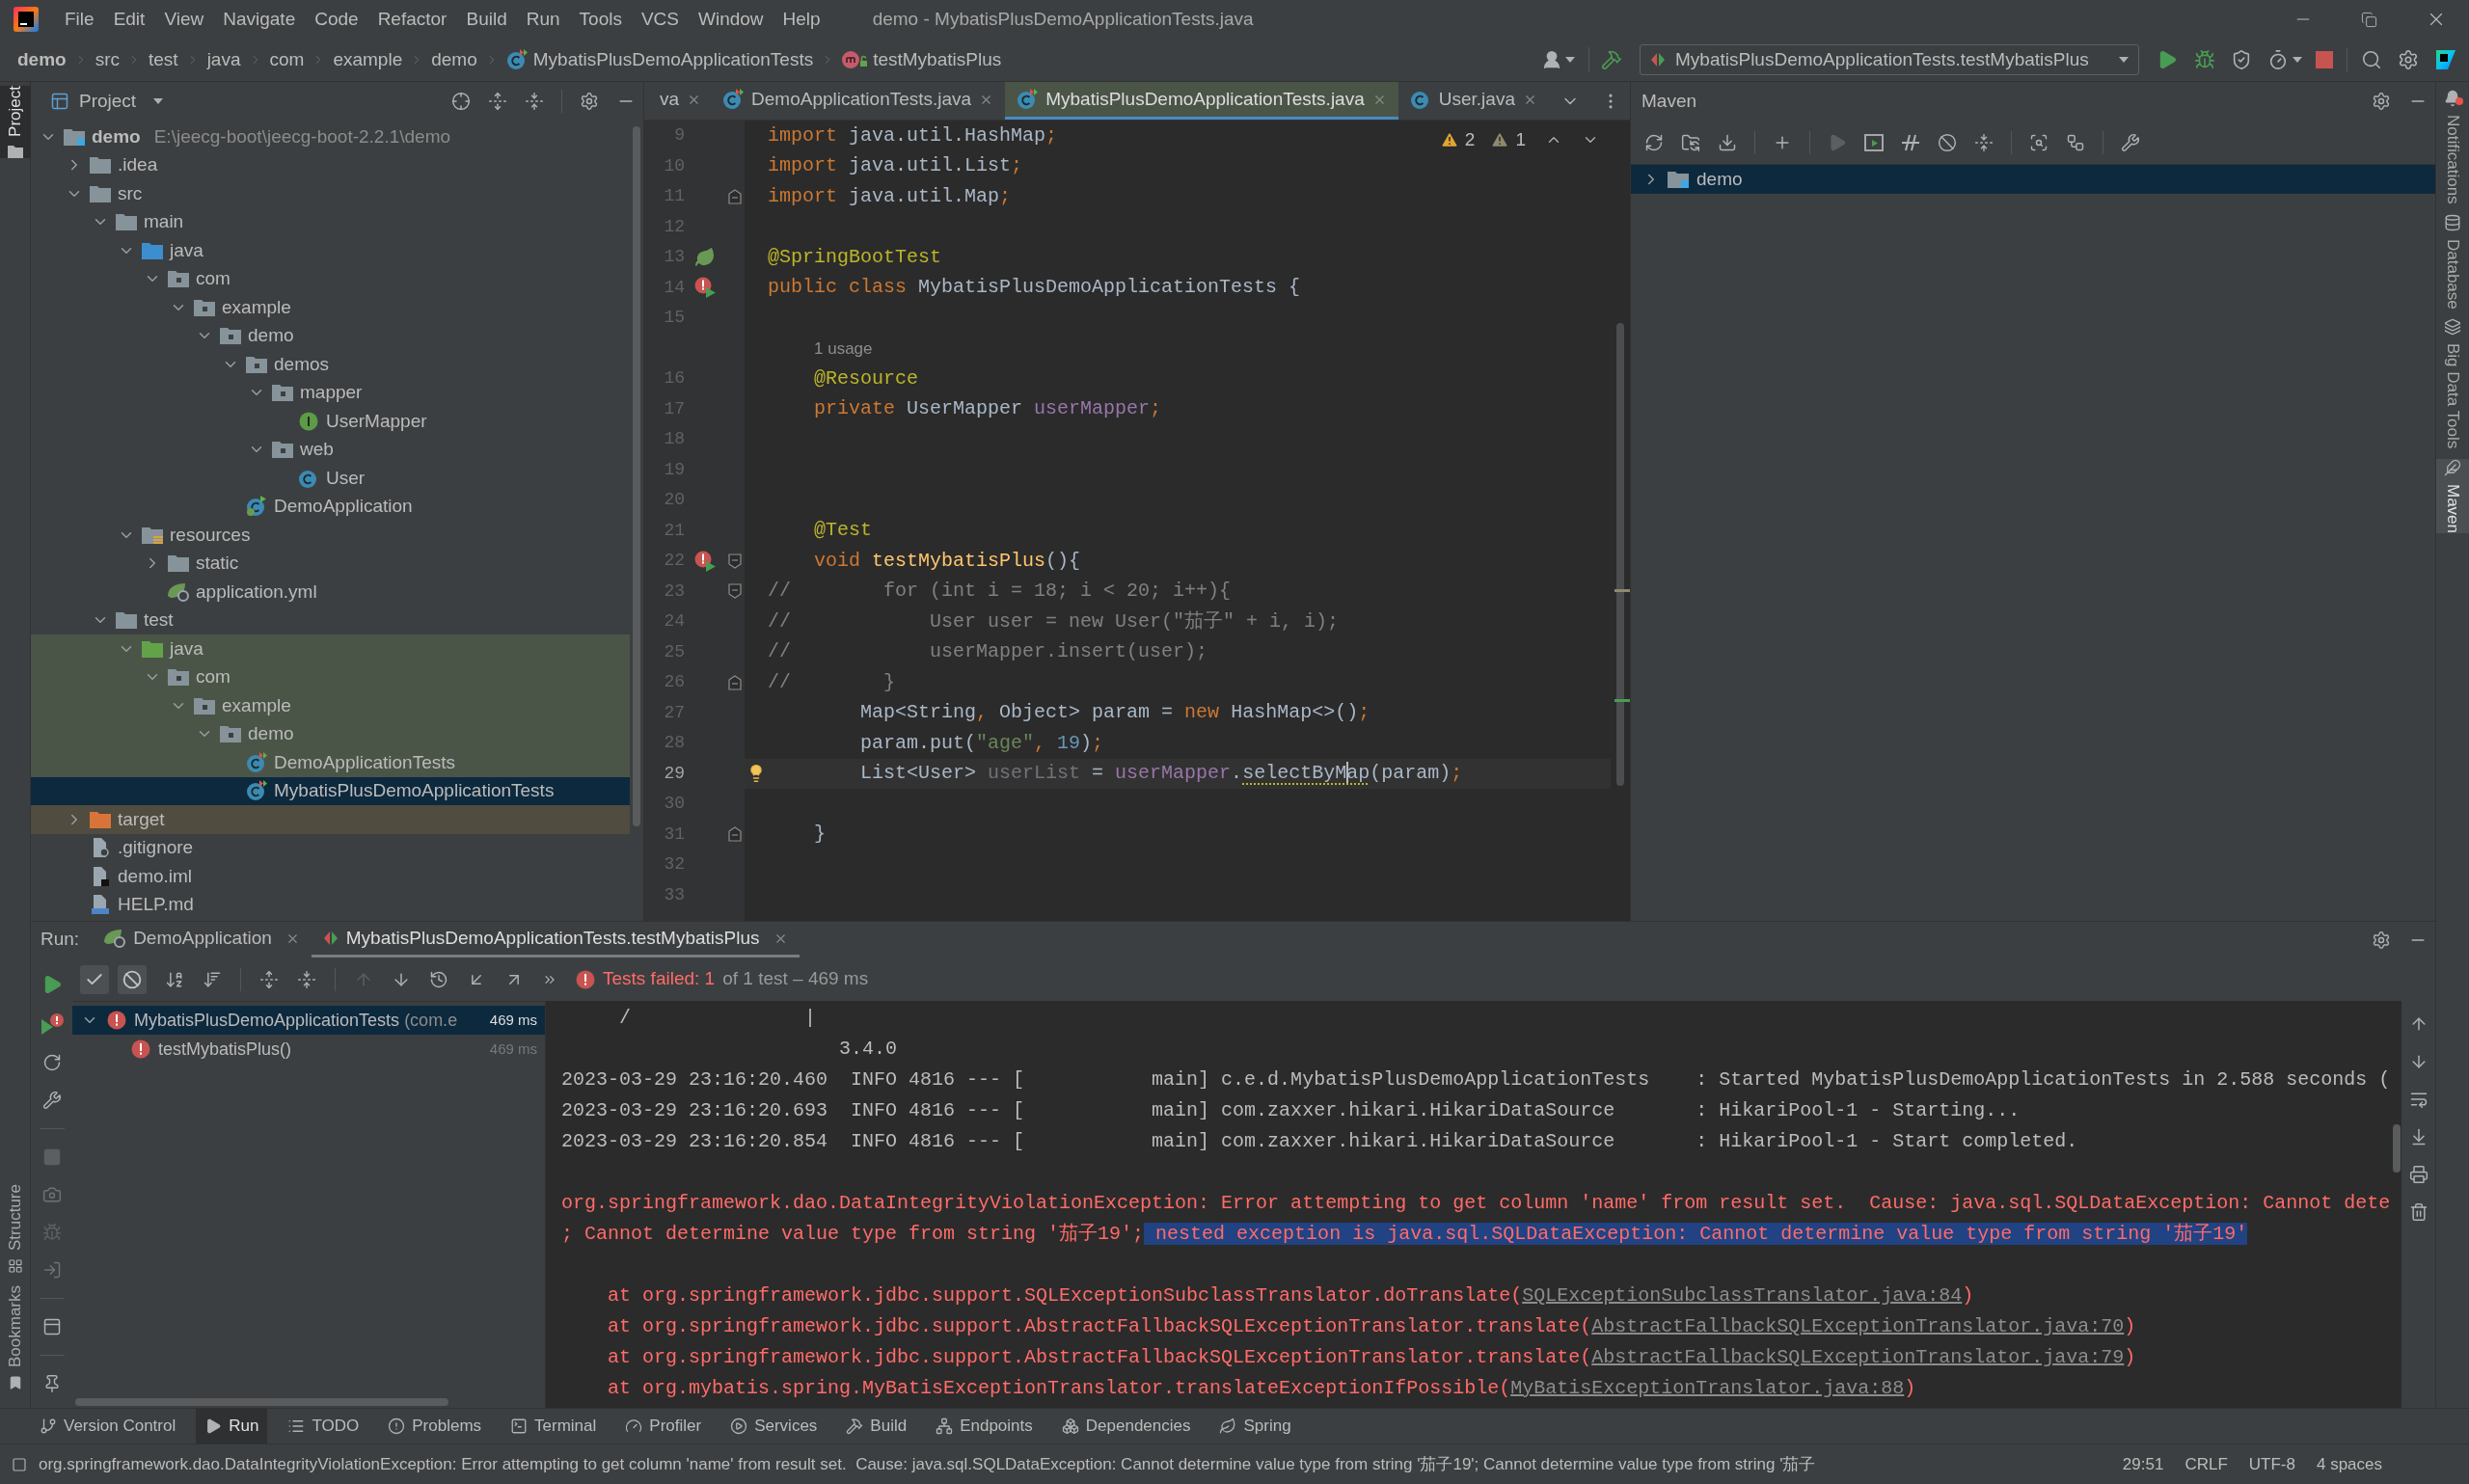  What do you see at coordinates (454, 59) in the screenshot?
I see `breadcrumb: demo` at bounding box center [454, 59].